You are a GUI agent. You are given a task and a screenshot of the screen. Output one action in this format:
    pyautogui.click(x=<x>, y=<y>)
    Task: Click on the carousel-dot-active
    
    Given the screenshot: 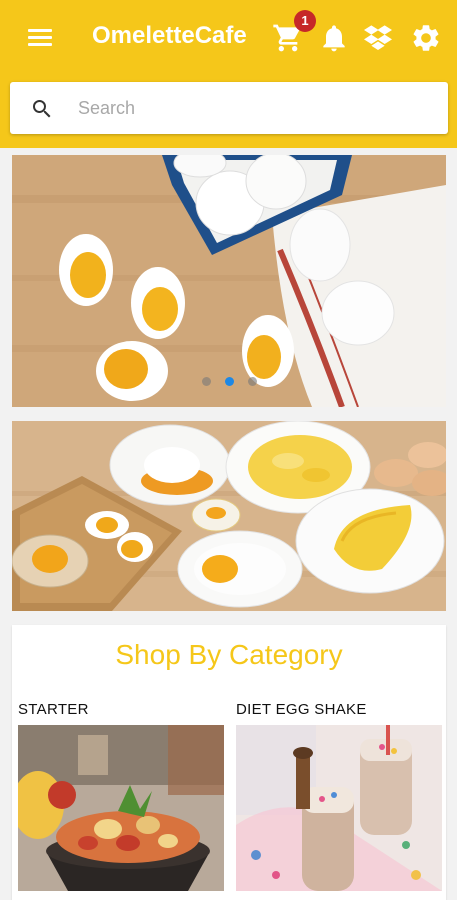 What is the action you would take?
    pyautogui.click(x=229, y=381)
    